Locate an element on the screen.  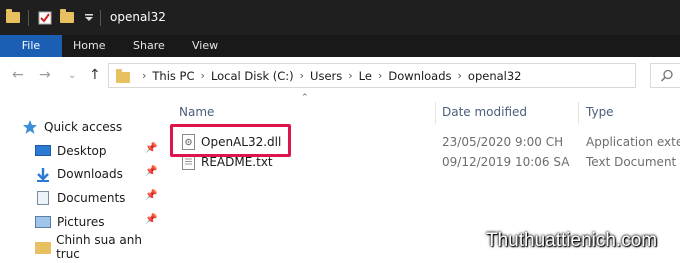
nav-label: Chinh sua anh truc is located at coordinates (99, 247).